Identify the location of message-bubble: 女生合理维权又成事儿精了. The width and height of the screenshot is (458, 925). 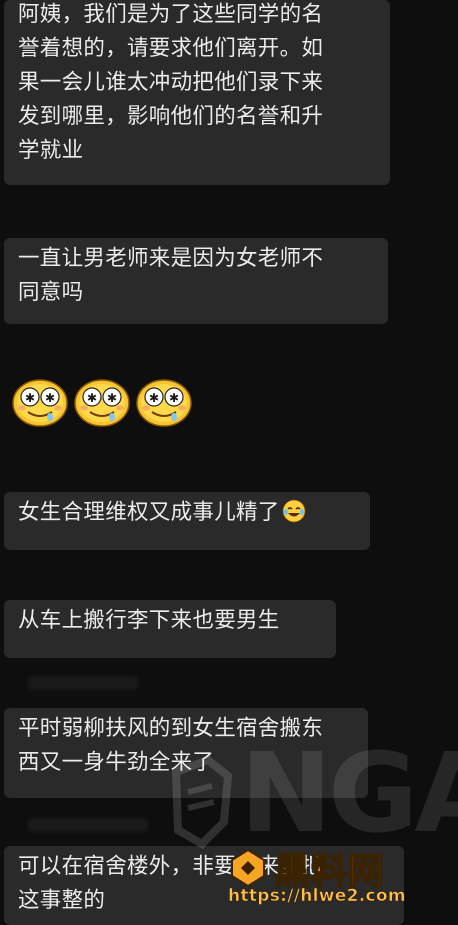
(187, 521).